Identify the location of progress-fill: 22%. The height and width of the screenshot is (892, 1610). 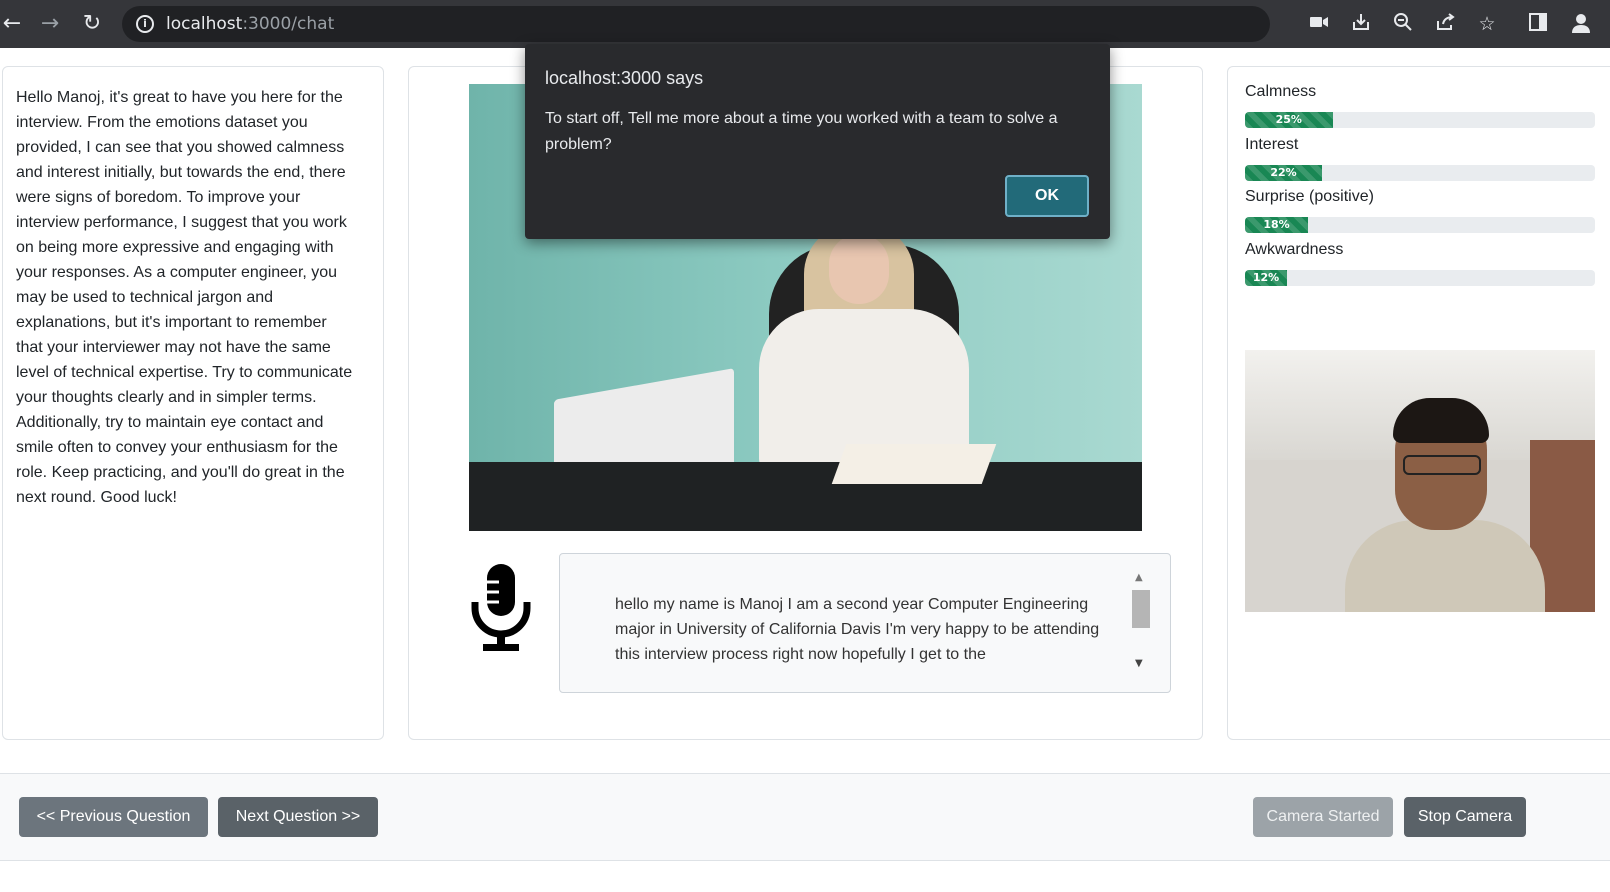
(1283, 173).